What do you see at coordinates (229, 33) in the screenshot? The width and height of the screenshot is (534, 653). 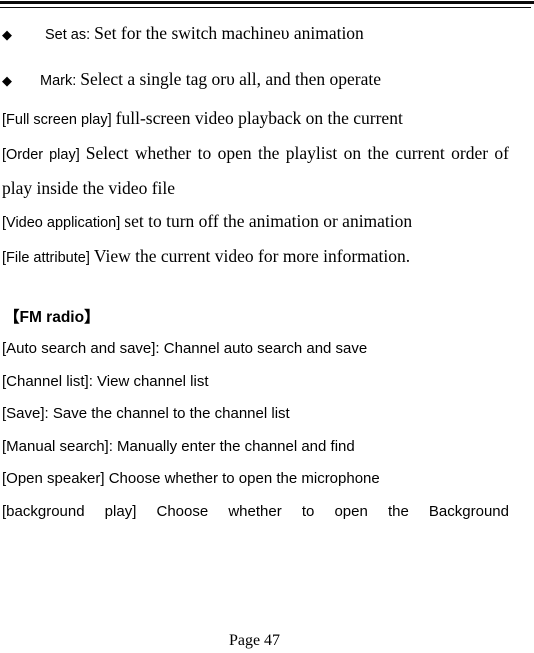 I see `bullet-text-set-as: Set for the switch machineυ animation` at bounding box center [229, 33].